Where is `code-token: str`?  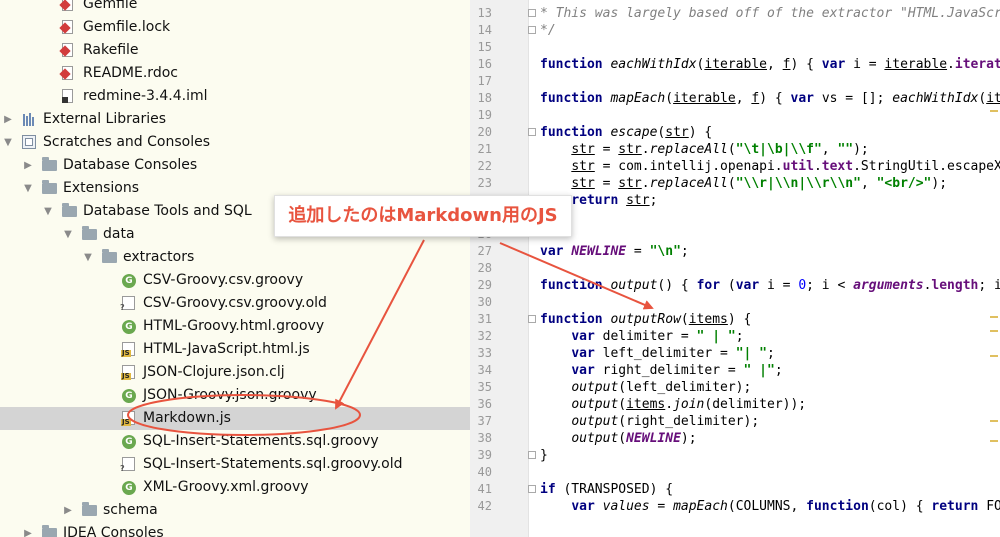
code-token: str is located at coordinates (583, 183).